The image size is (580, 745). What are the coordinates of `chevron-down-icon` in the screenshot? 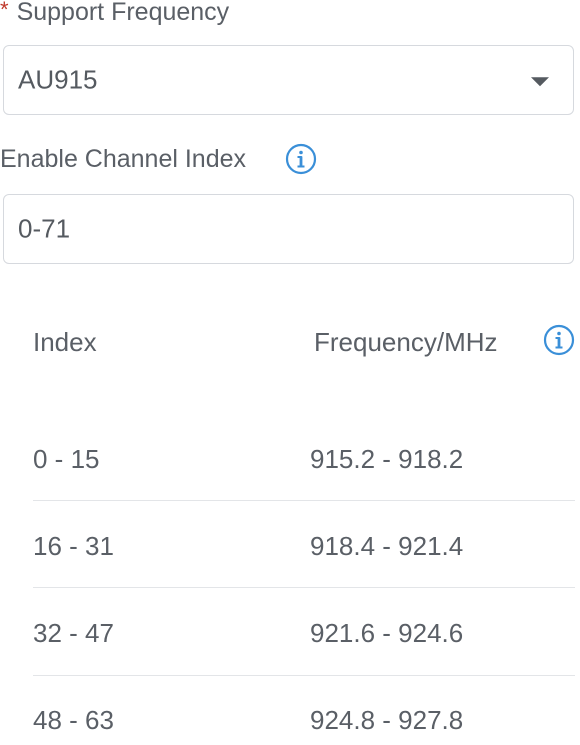 It's located at (540, 82).